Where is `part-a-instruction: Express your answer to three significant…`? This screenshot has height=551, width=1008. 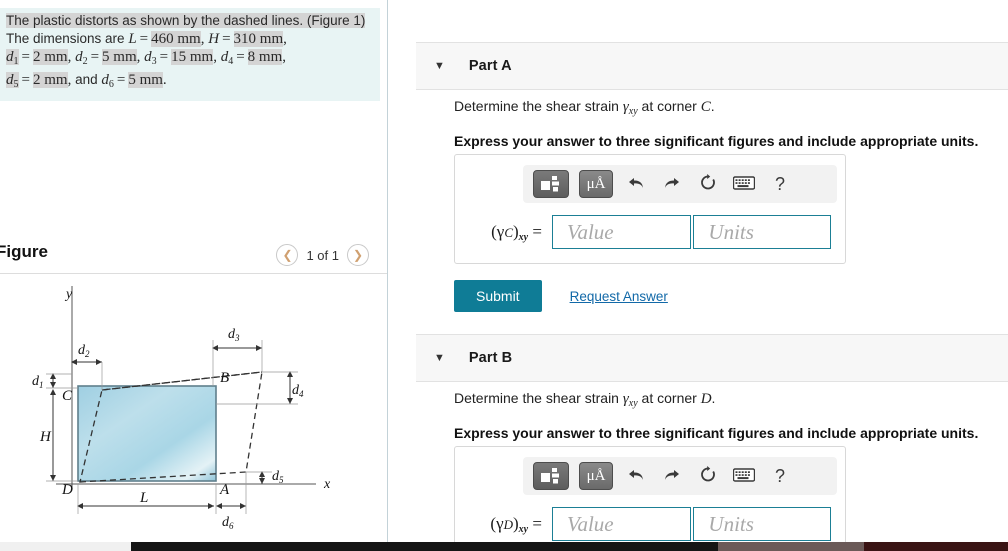 part-a-instruction: Express your answer to three significant… is located at coordinates (716, 141).